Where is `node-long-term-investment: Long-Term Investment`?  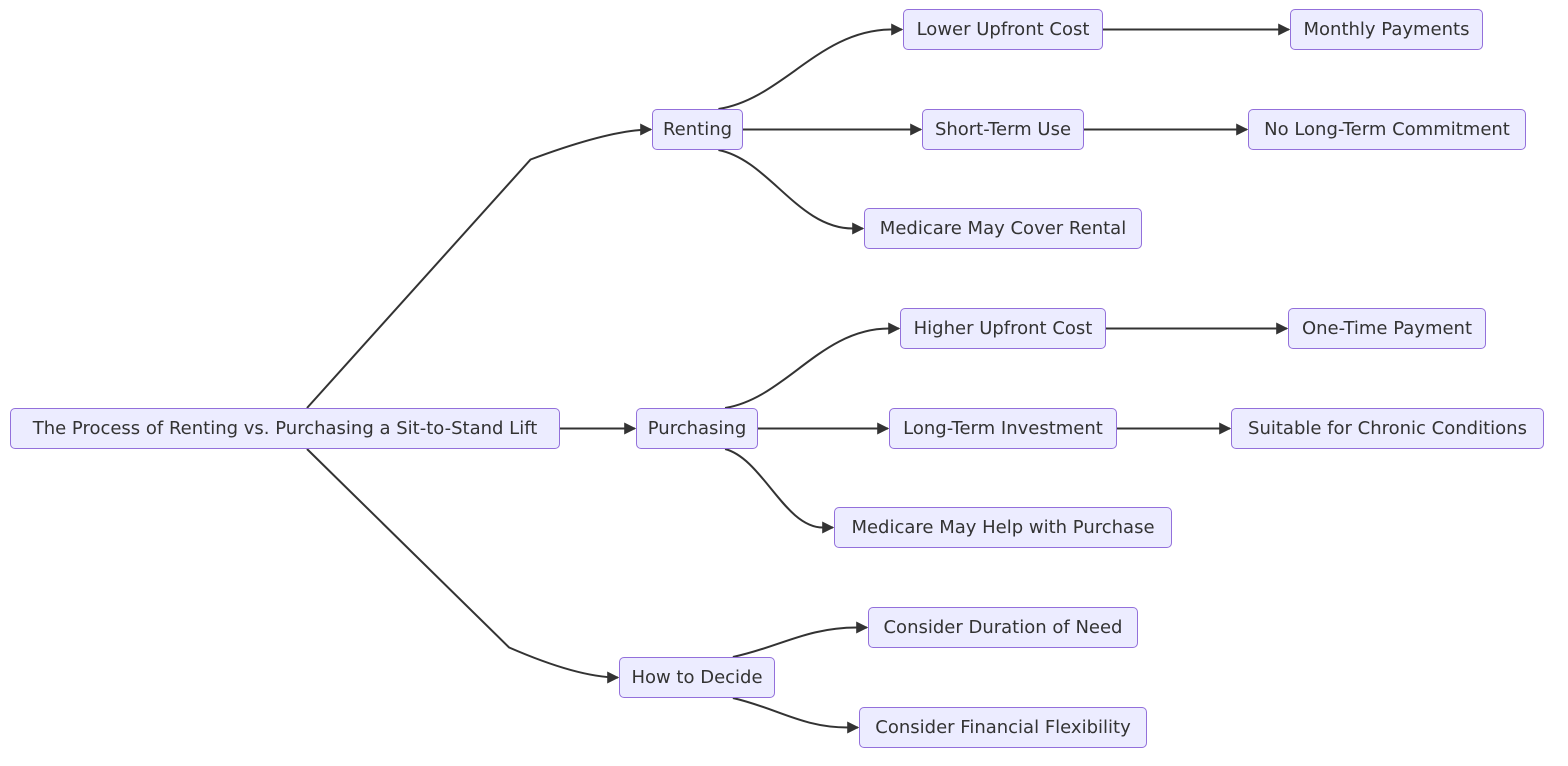
node-long-term-investment: Long-Term Investment is located at coordinates (1003, 428).